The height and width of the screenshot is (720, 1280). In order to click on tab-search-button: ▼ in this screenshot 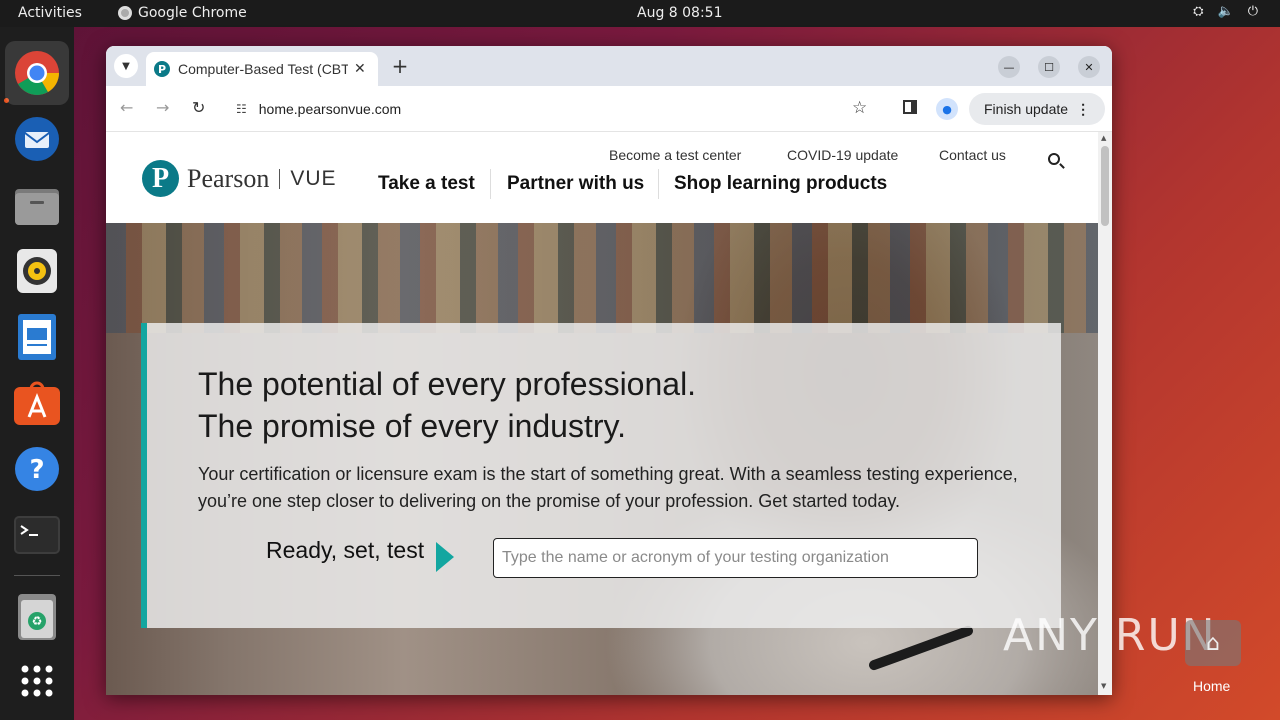, I will do `click(126, 66)`.